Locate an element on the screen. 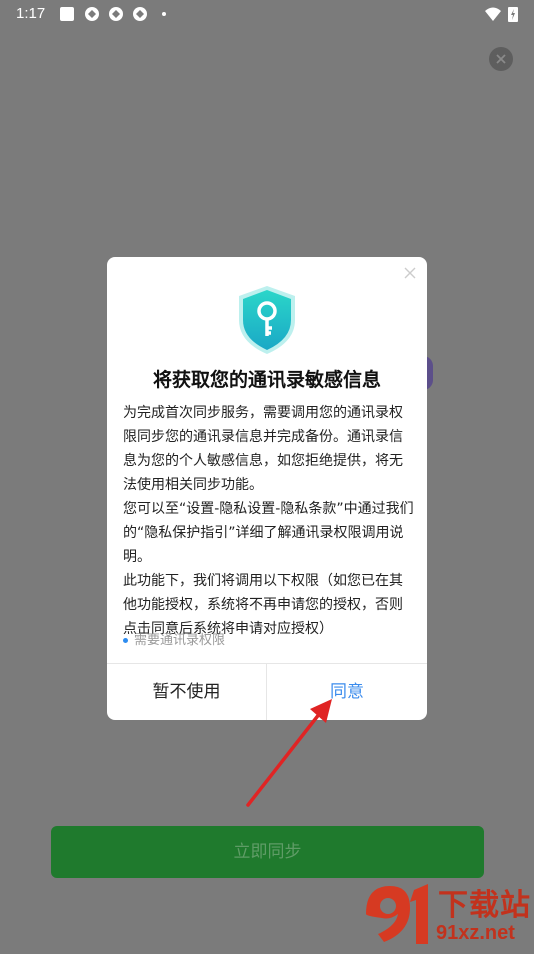 This screenshot has height=954, width=534. sync-now-button: 立即同步 is located at coordinates (267, 852).